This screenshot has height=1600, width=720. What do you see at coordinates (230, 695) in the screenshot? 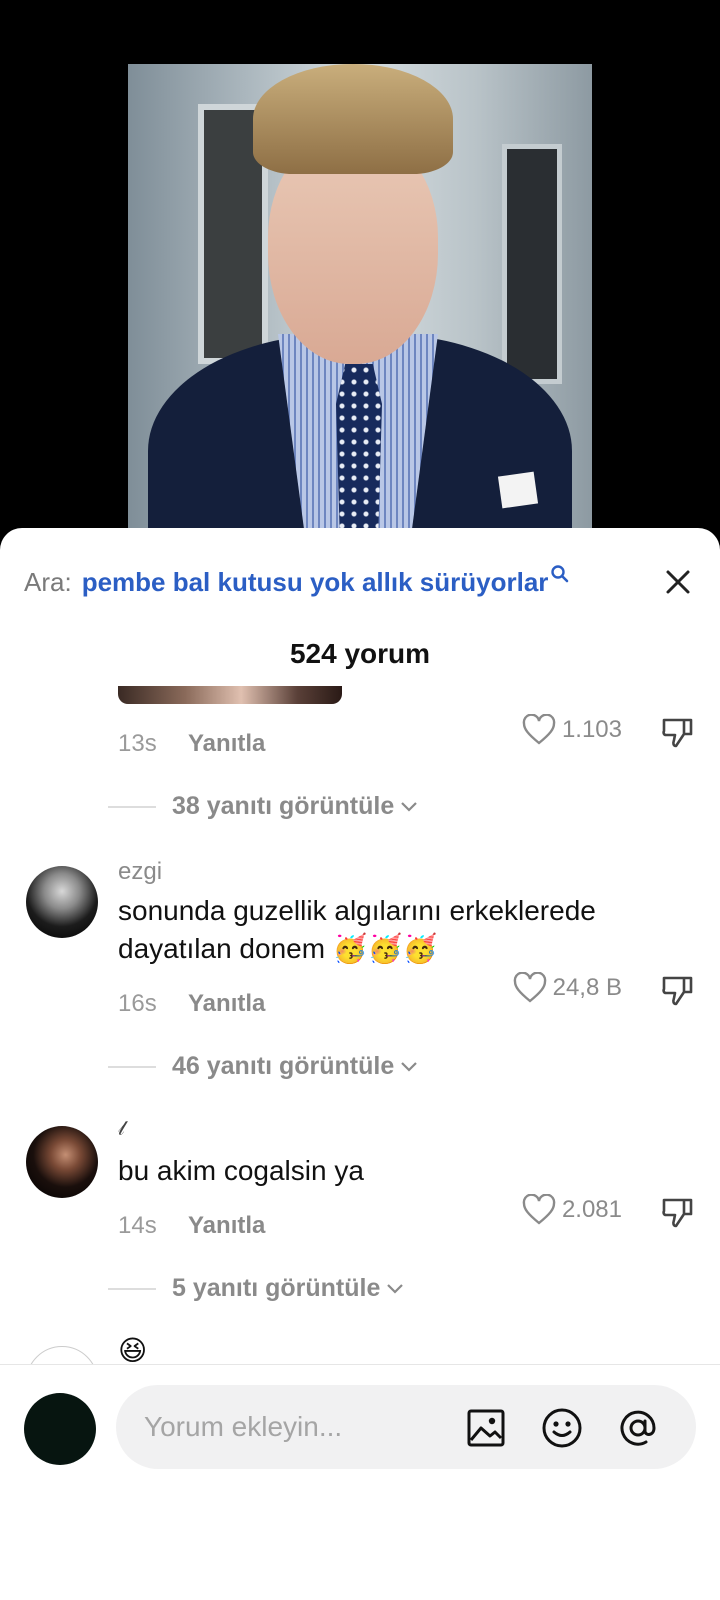
I see `comment-image` at bounding box center [230, 695].